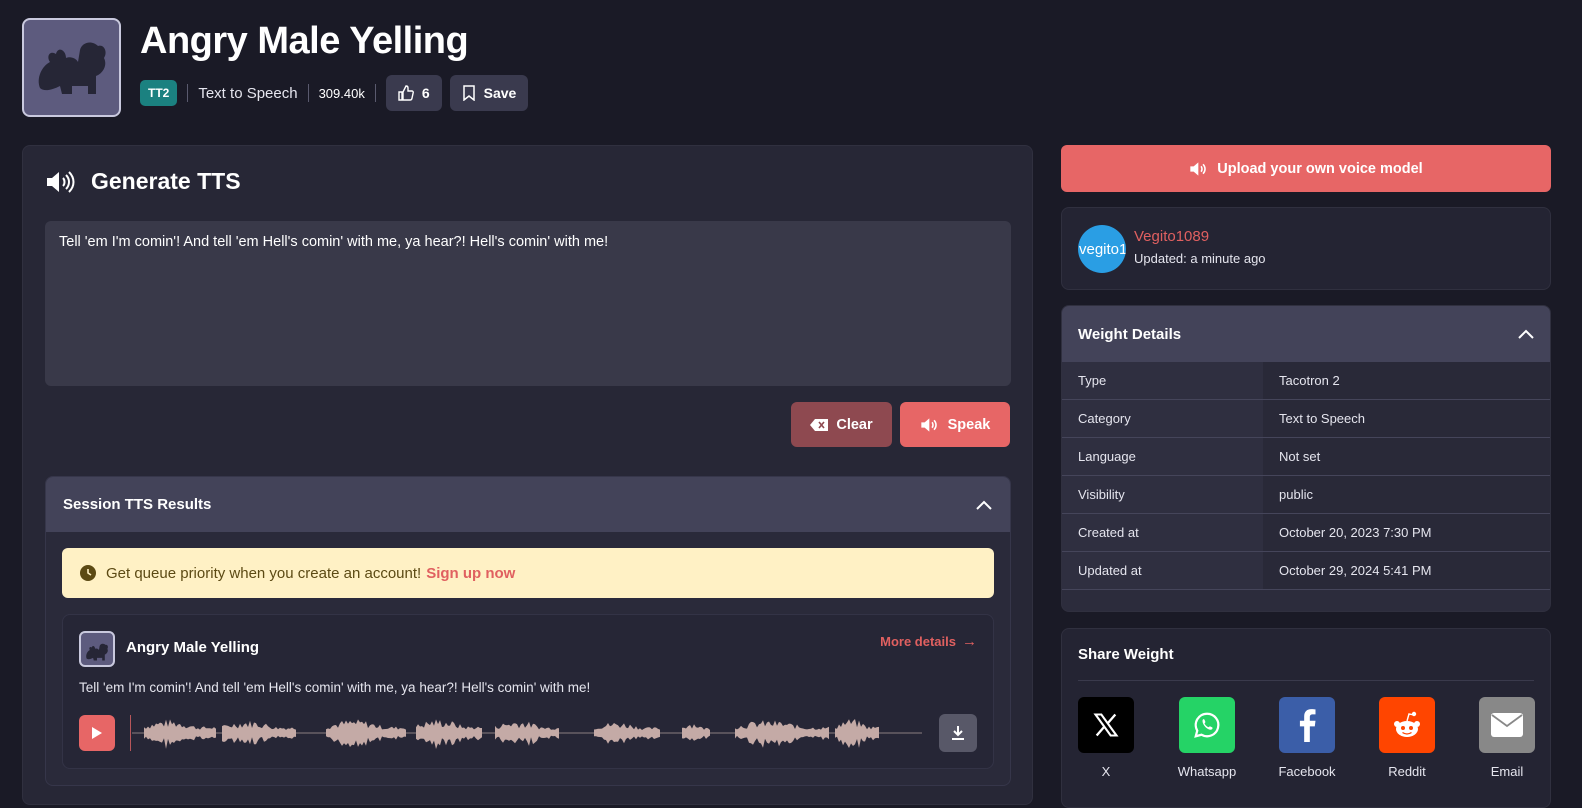 The image size is (1582, 808). Describe the element at coordinates (1507, 771) in the screenshot. I see `share-label: Email` at that location.